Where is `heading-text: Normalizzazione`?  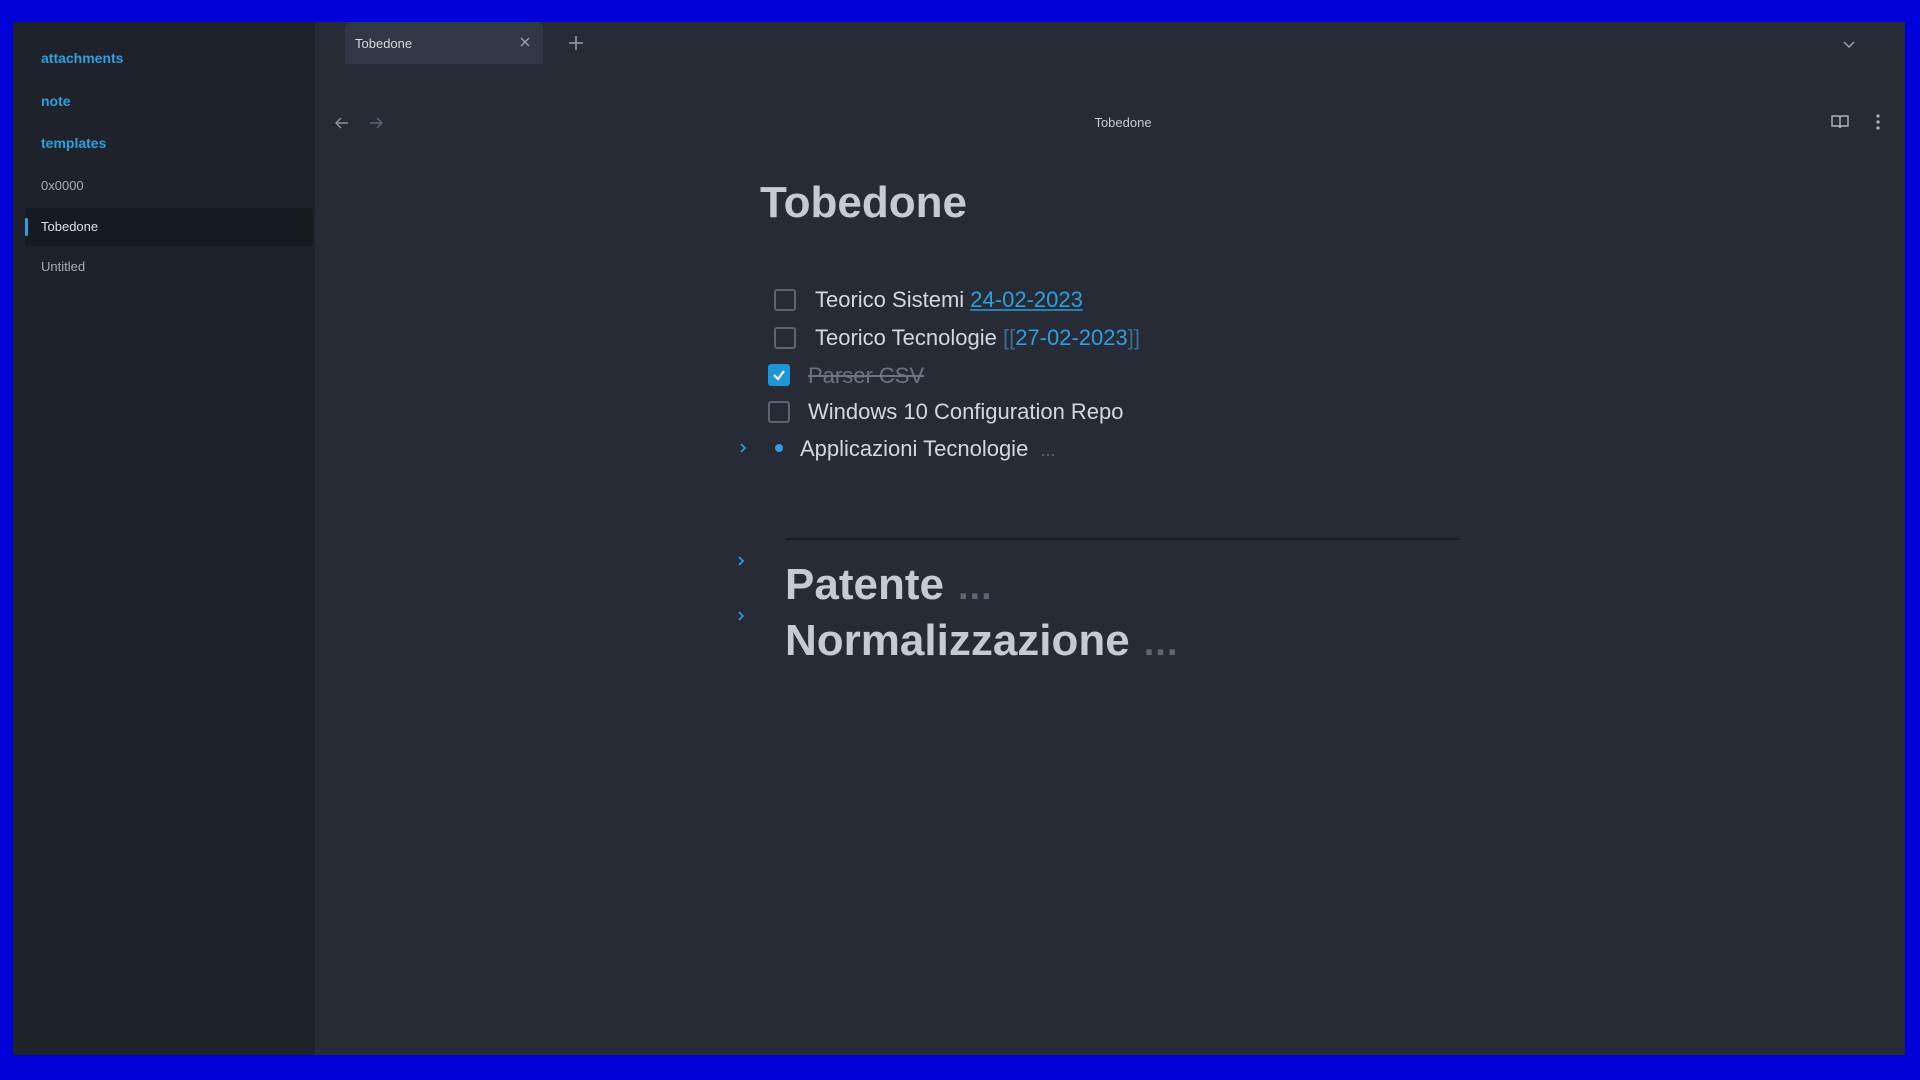 heading-text: Normalizzazione is located at coordinates (957, 640).